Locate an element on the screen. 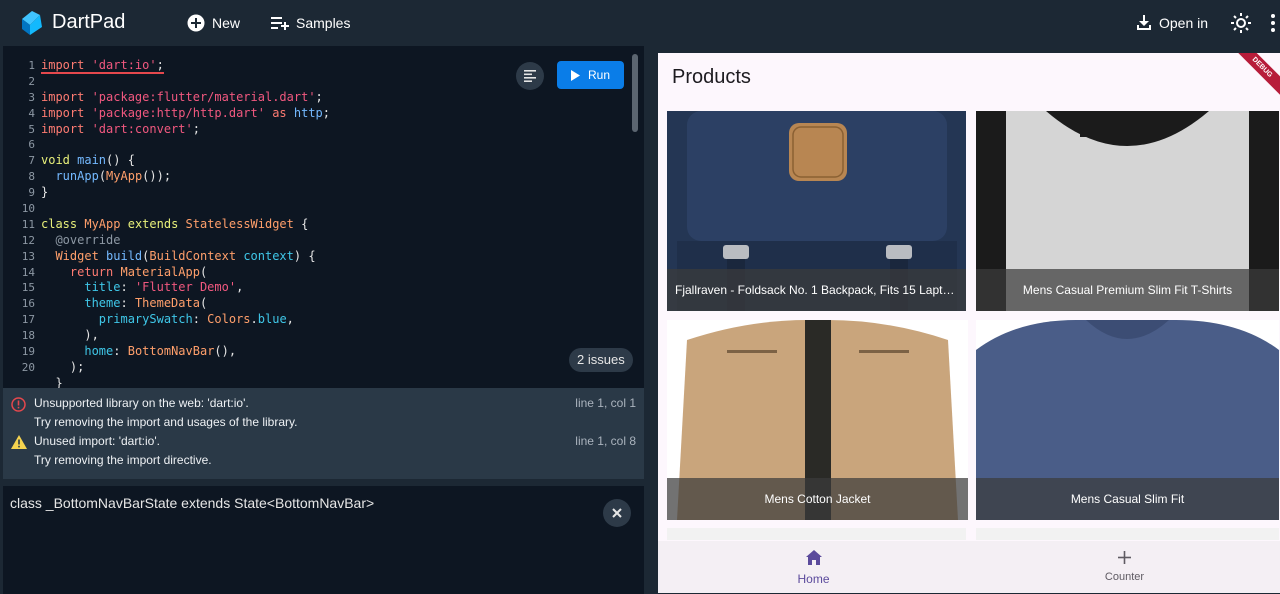 The width and height of the screenshot is (1280, 594). samples-button-label: Samples is located at coordinates (323, 23).